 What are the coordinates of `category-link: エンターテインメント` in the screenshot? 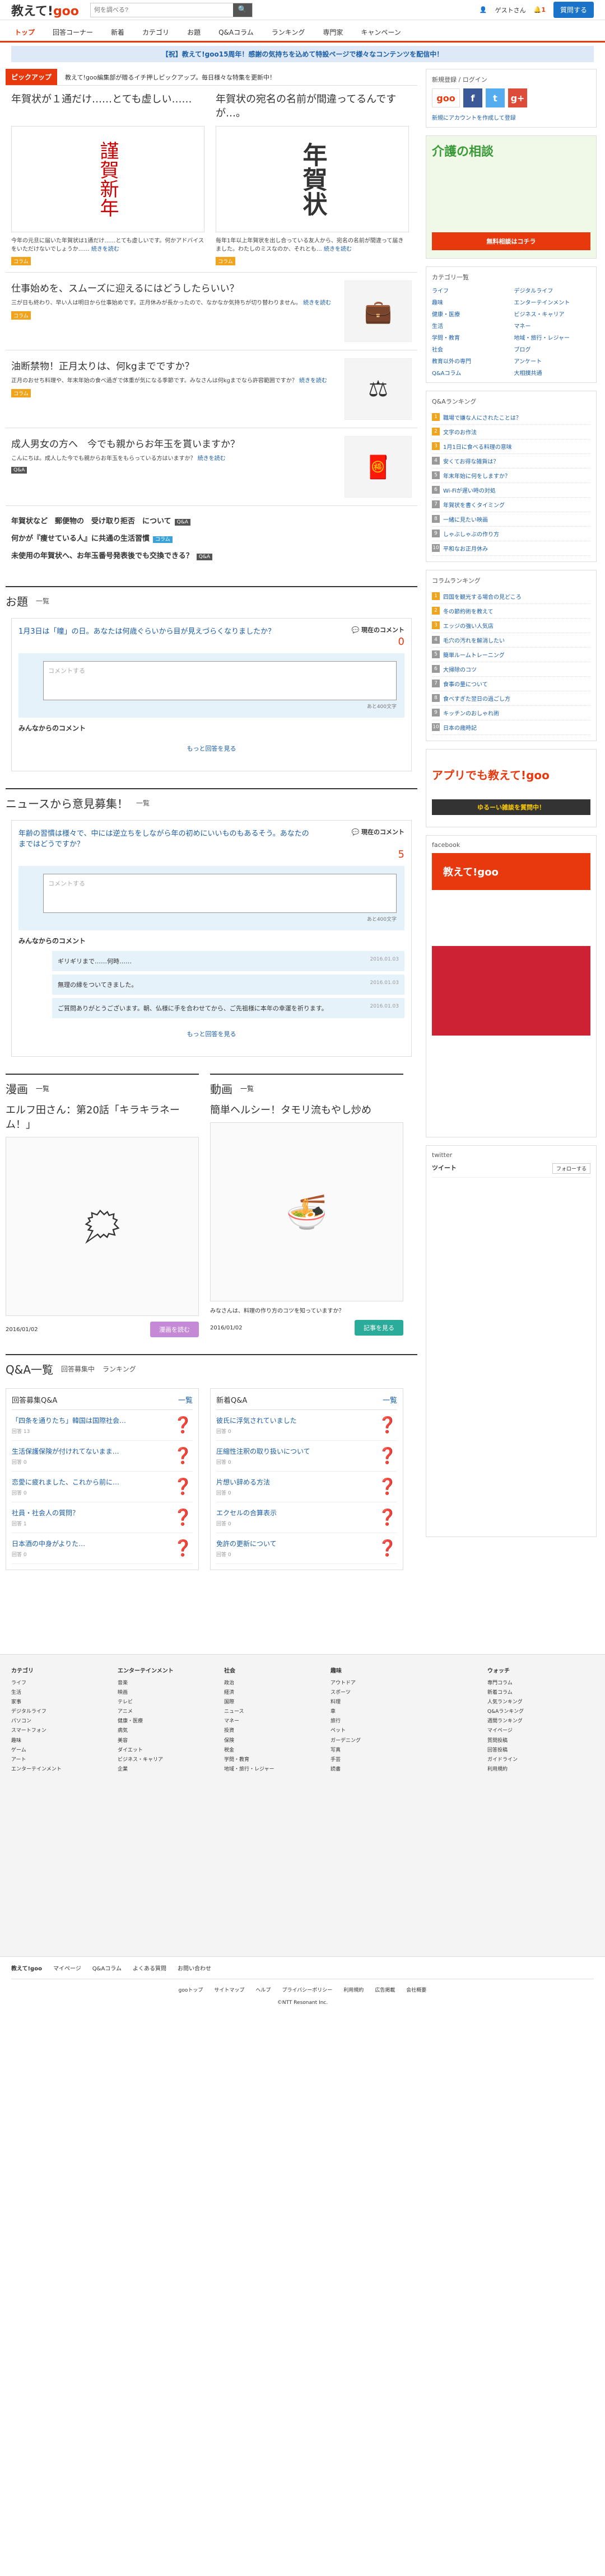 It's located at (553, 302).